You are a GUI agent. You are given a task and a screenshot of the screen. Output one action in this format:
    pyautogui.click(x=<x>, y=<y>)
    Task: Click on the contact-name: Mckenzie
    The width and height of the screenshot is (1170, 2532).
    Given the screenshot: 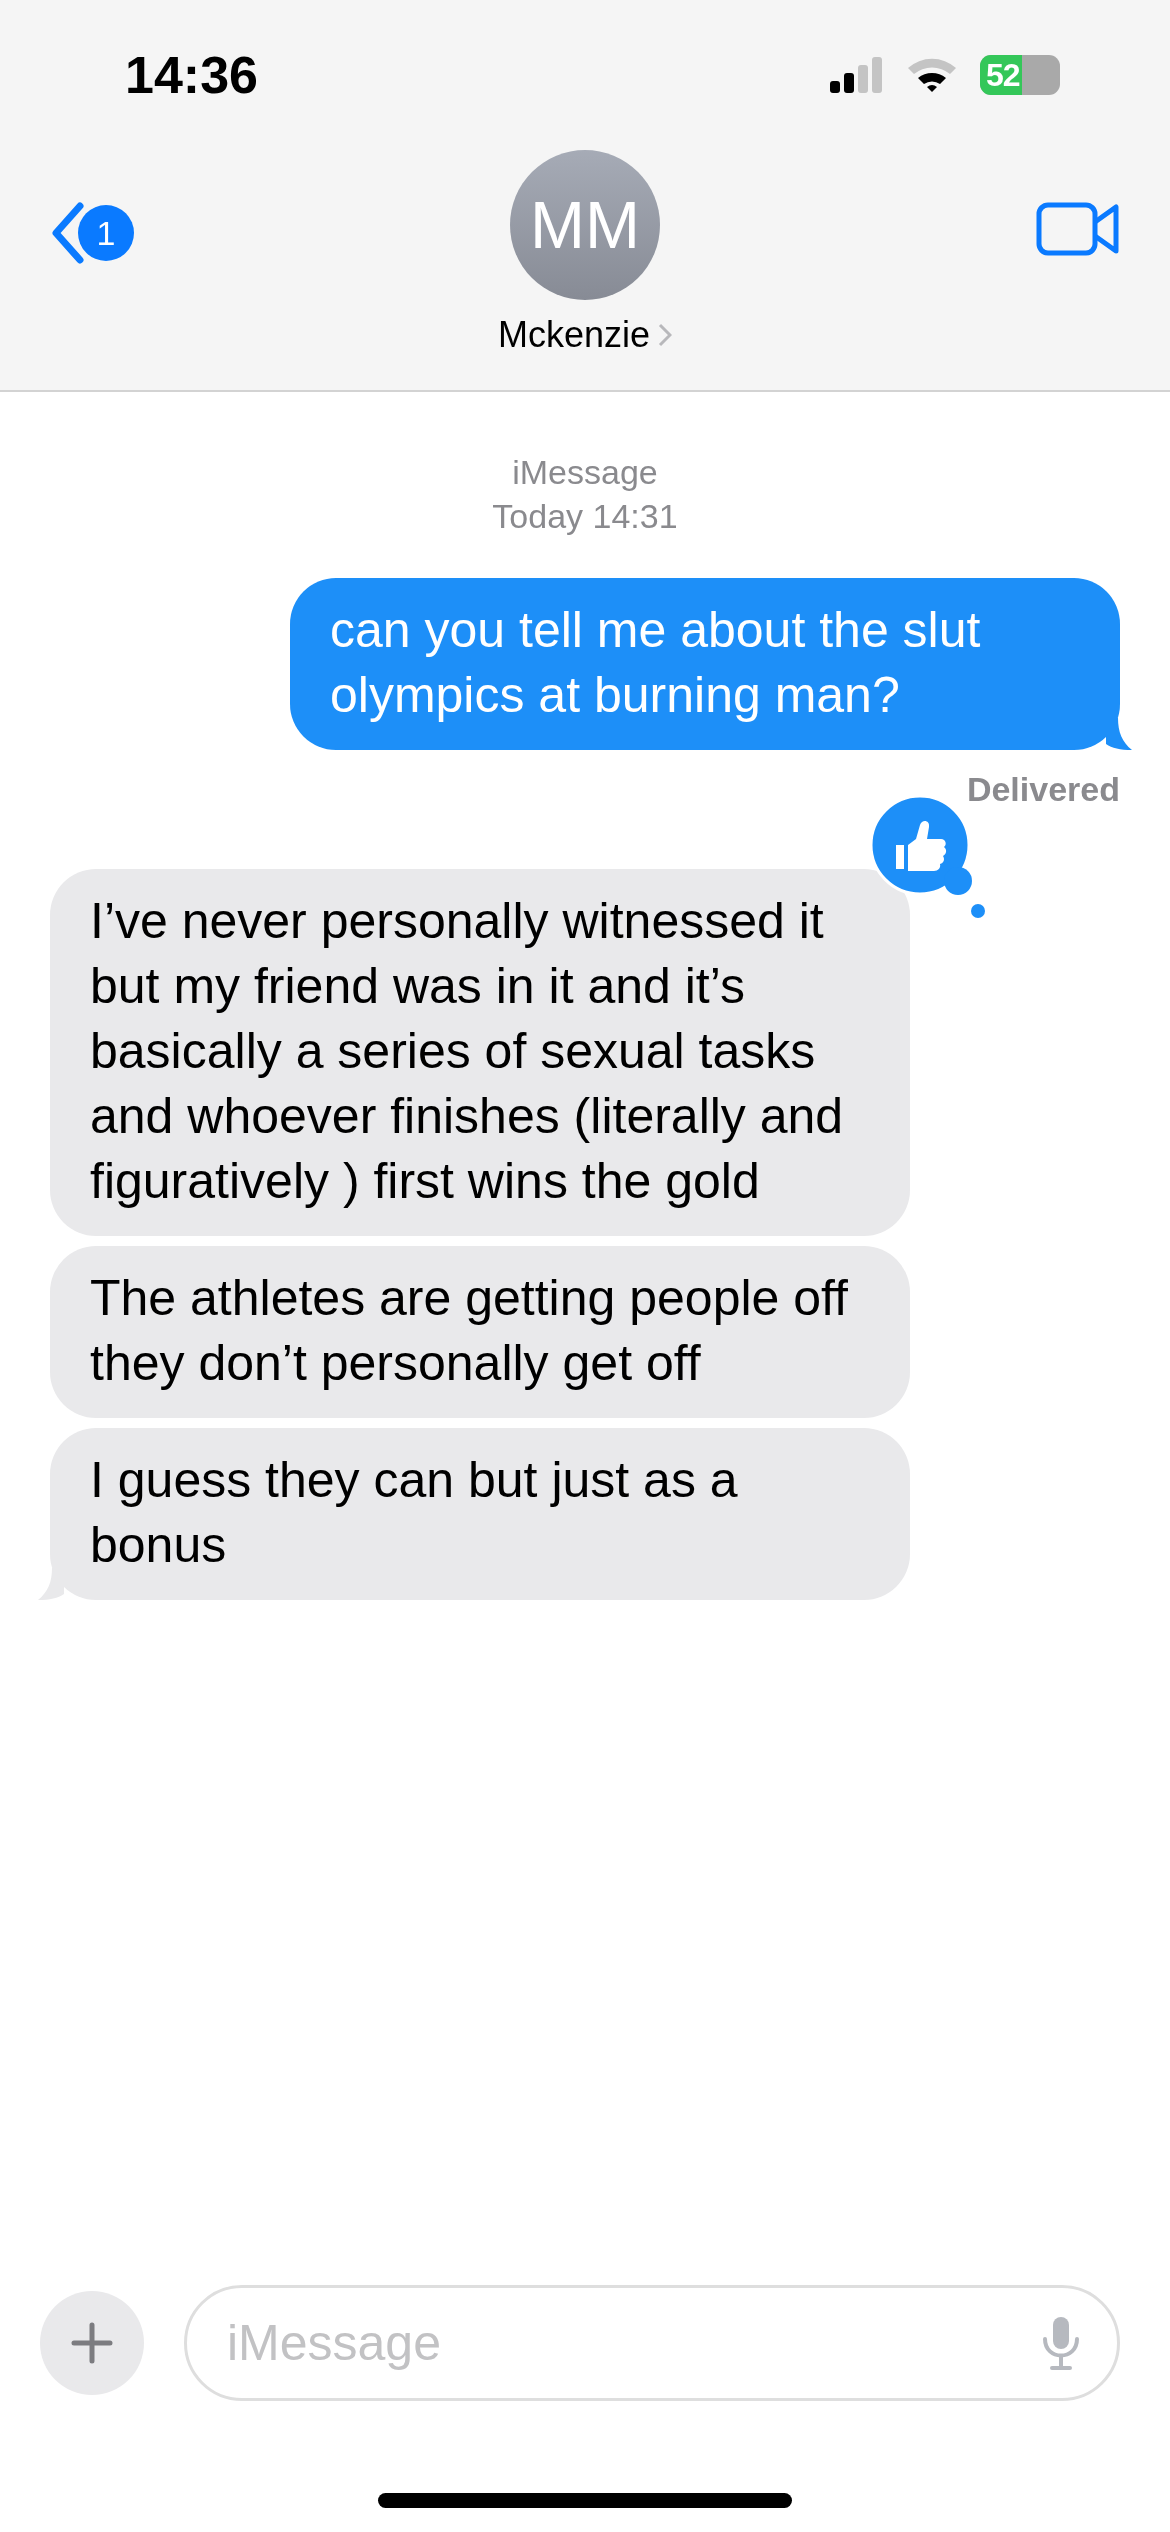 What is the action you would take?
    pyautogui.click(x=574, y=335)
    